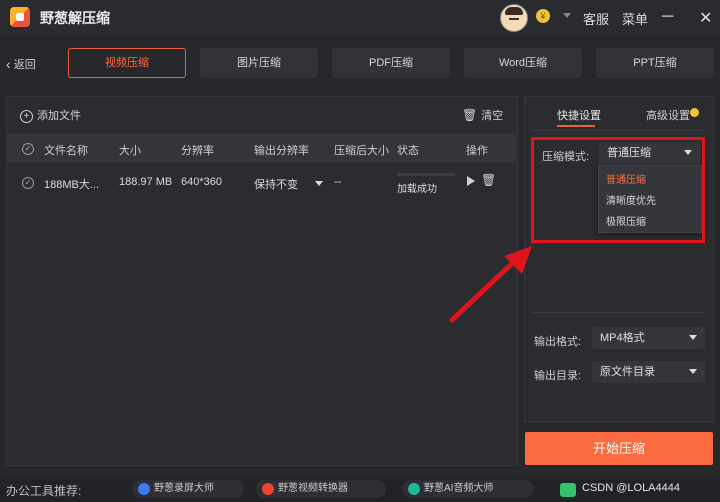 The image size is (720, 502). Describe the element at coordinates (8, 64) in the screenshot. I see `chevron-left-icon: ‹` at that location.